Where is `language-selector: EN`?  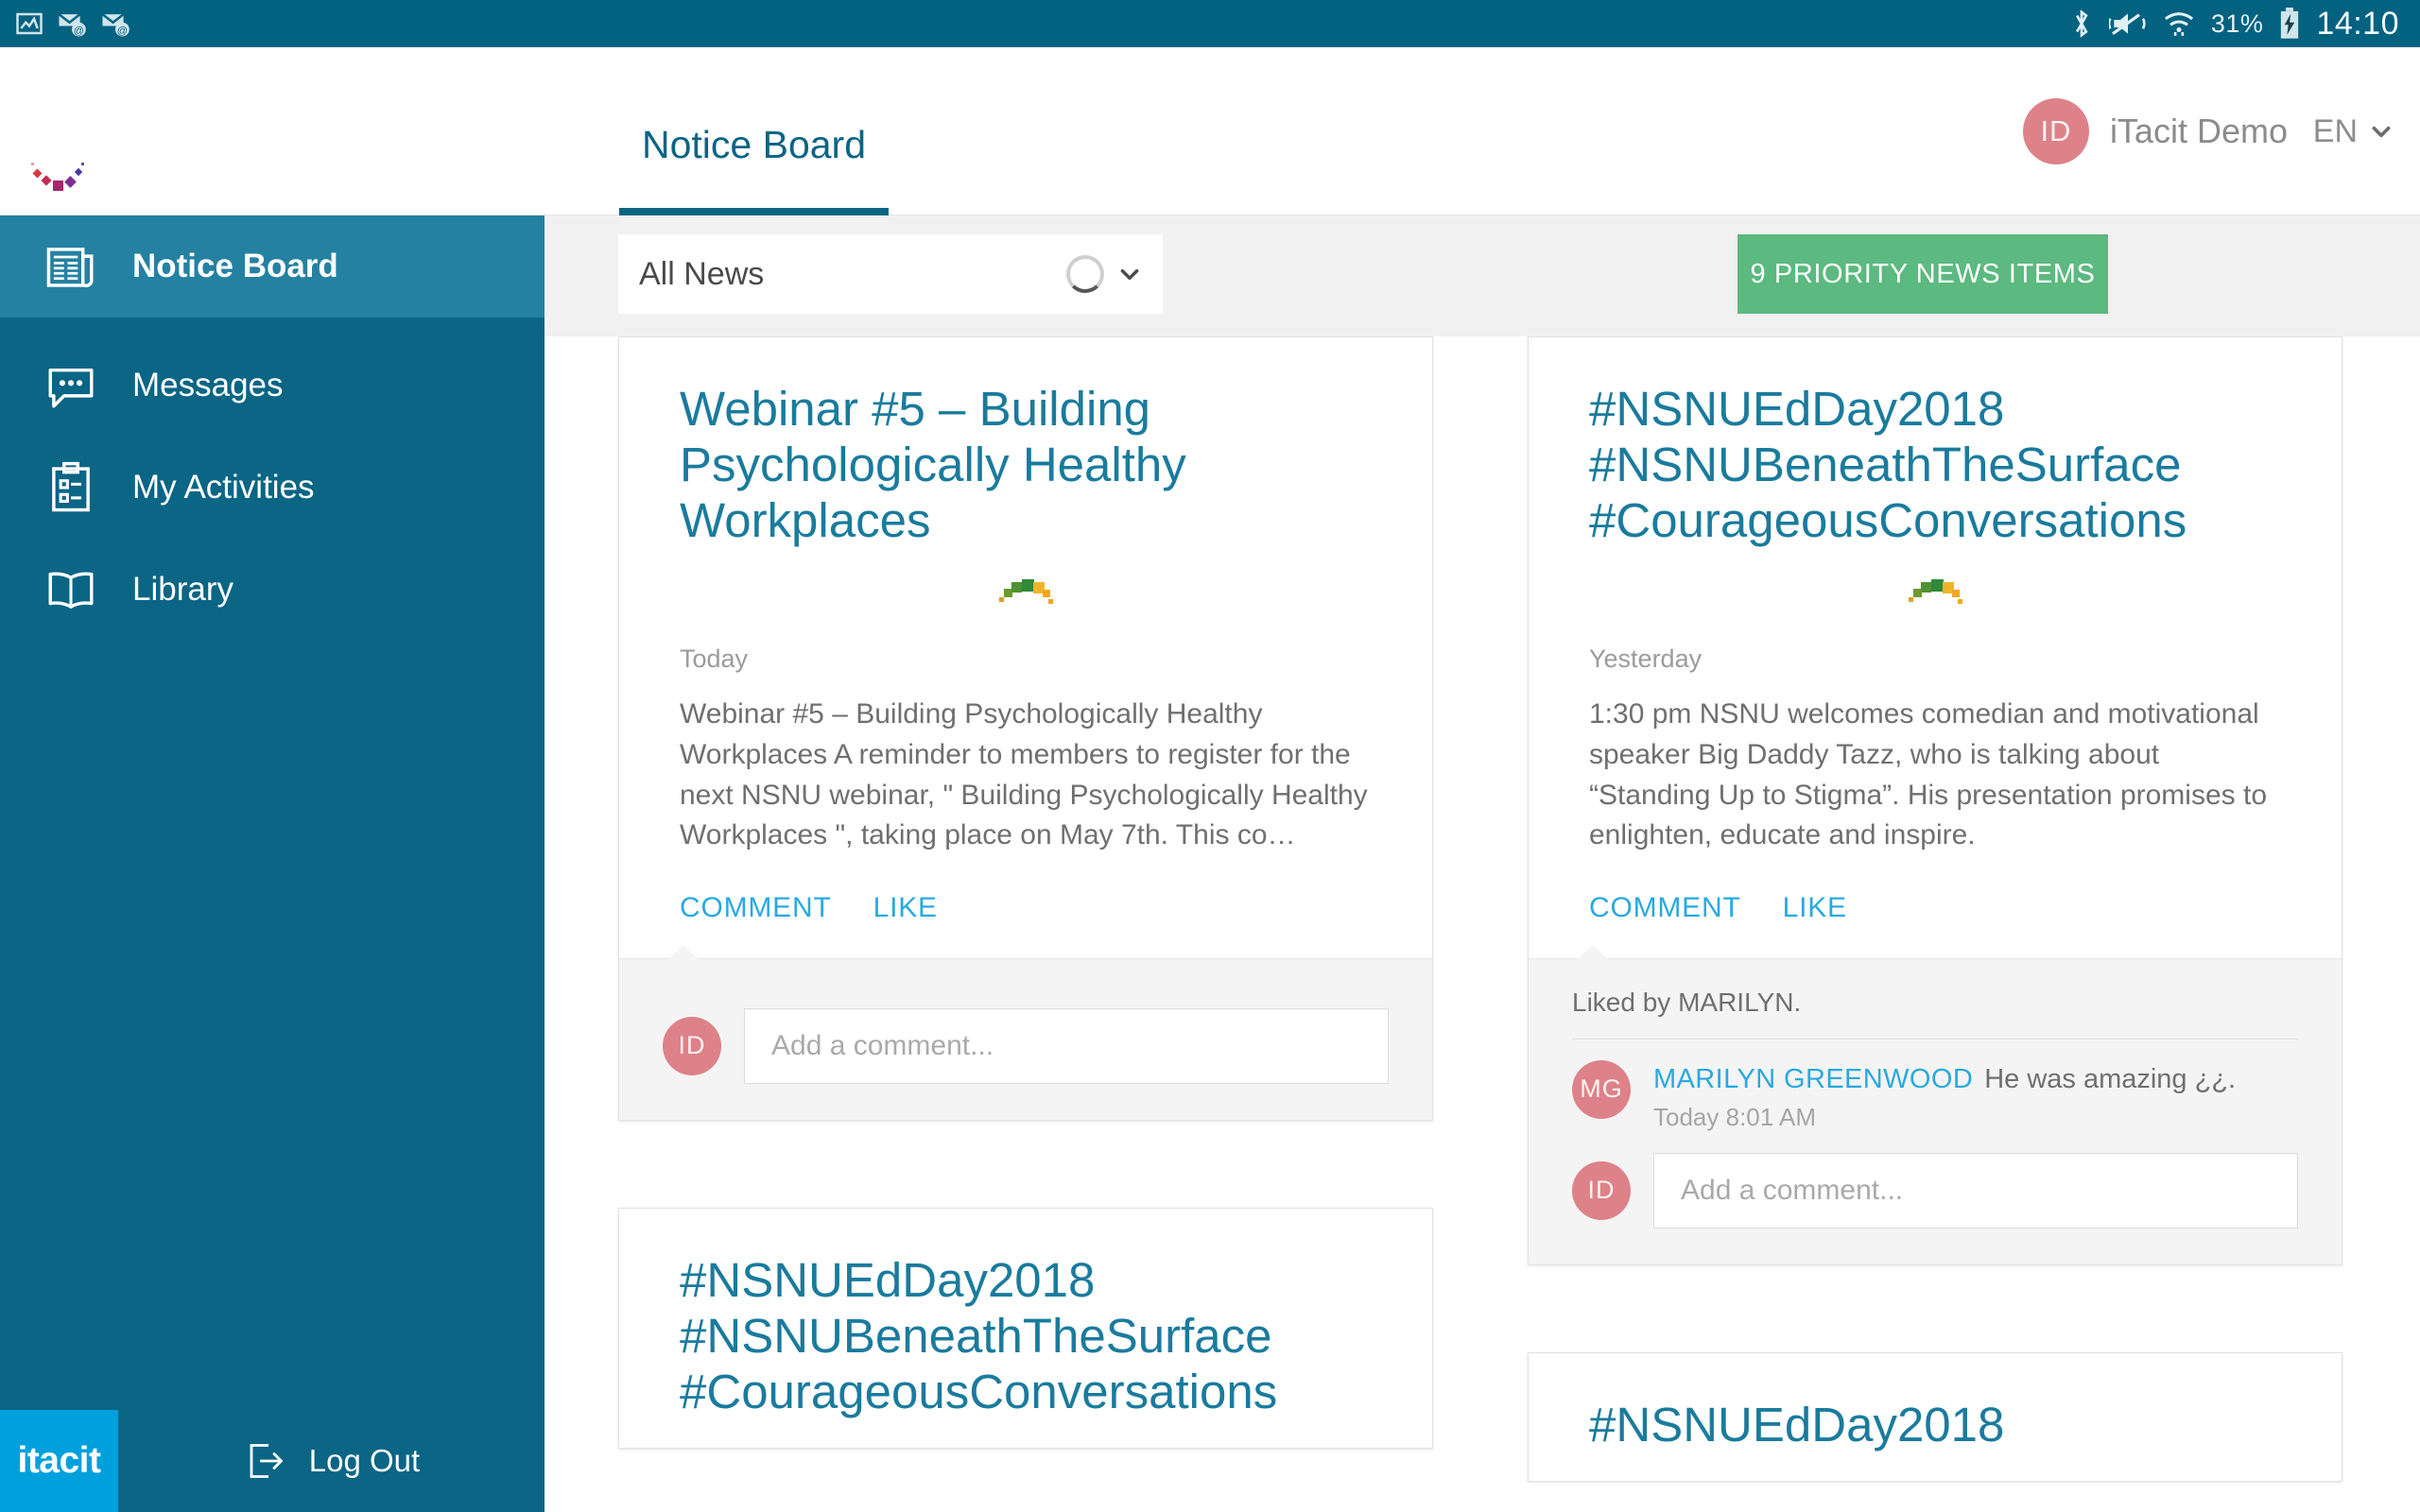 language-selector: EN is located at coordinates (2353, 131).